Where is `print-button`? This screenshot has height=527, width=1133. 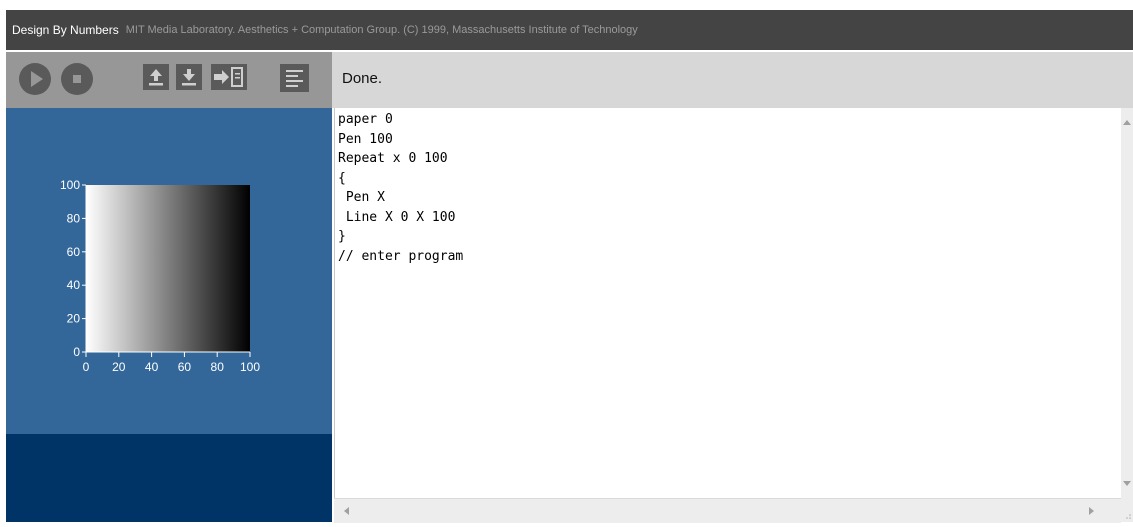
print-button is located at coordinates (294, 78).